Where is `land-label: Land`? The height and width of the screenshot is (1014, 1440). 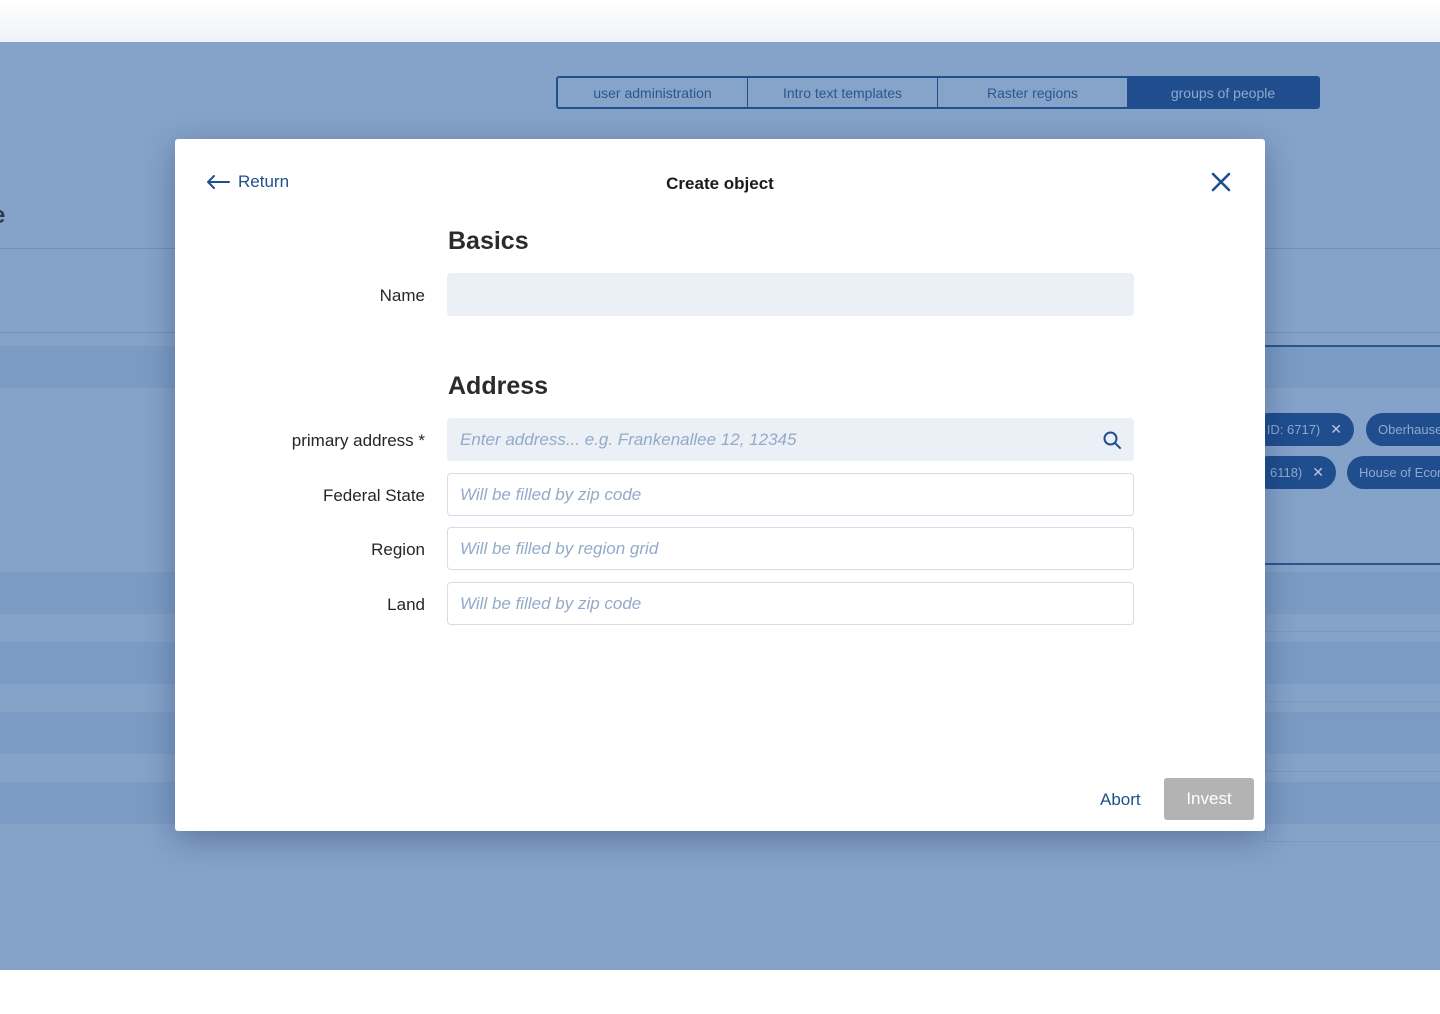
land-label: Land is located at coordinates (406, 604).